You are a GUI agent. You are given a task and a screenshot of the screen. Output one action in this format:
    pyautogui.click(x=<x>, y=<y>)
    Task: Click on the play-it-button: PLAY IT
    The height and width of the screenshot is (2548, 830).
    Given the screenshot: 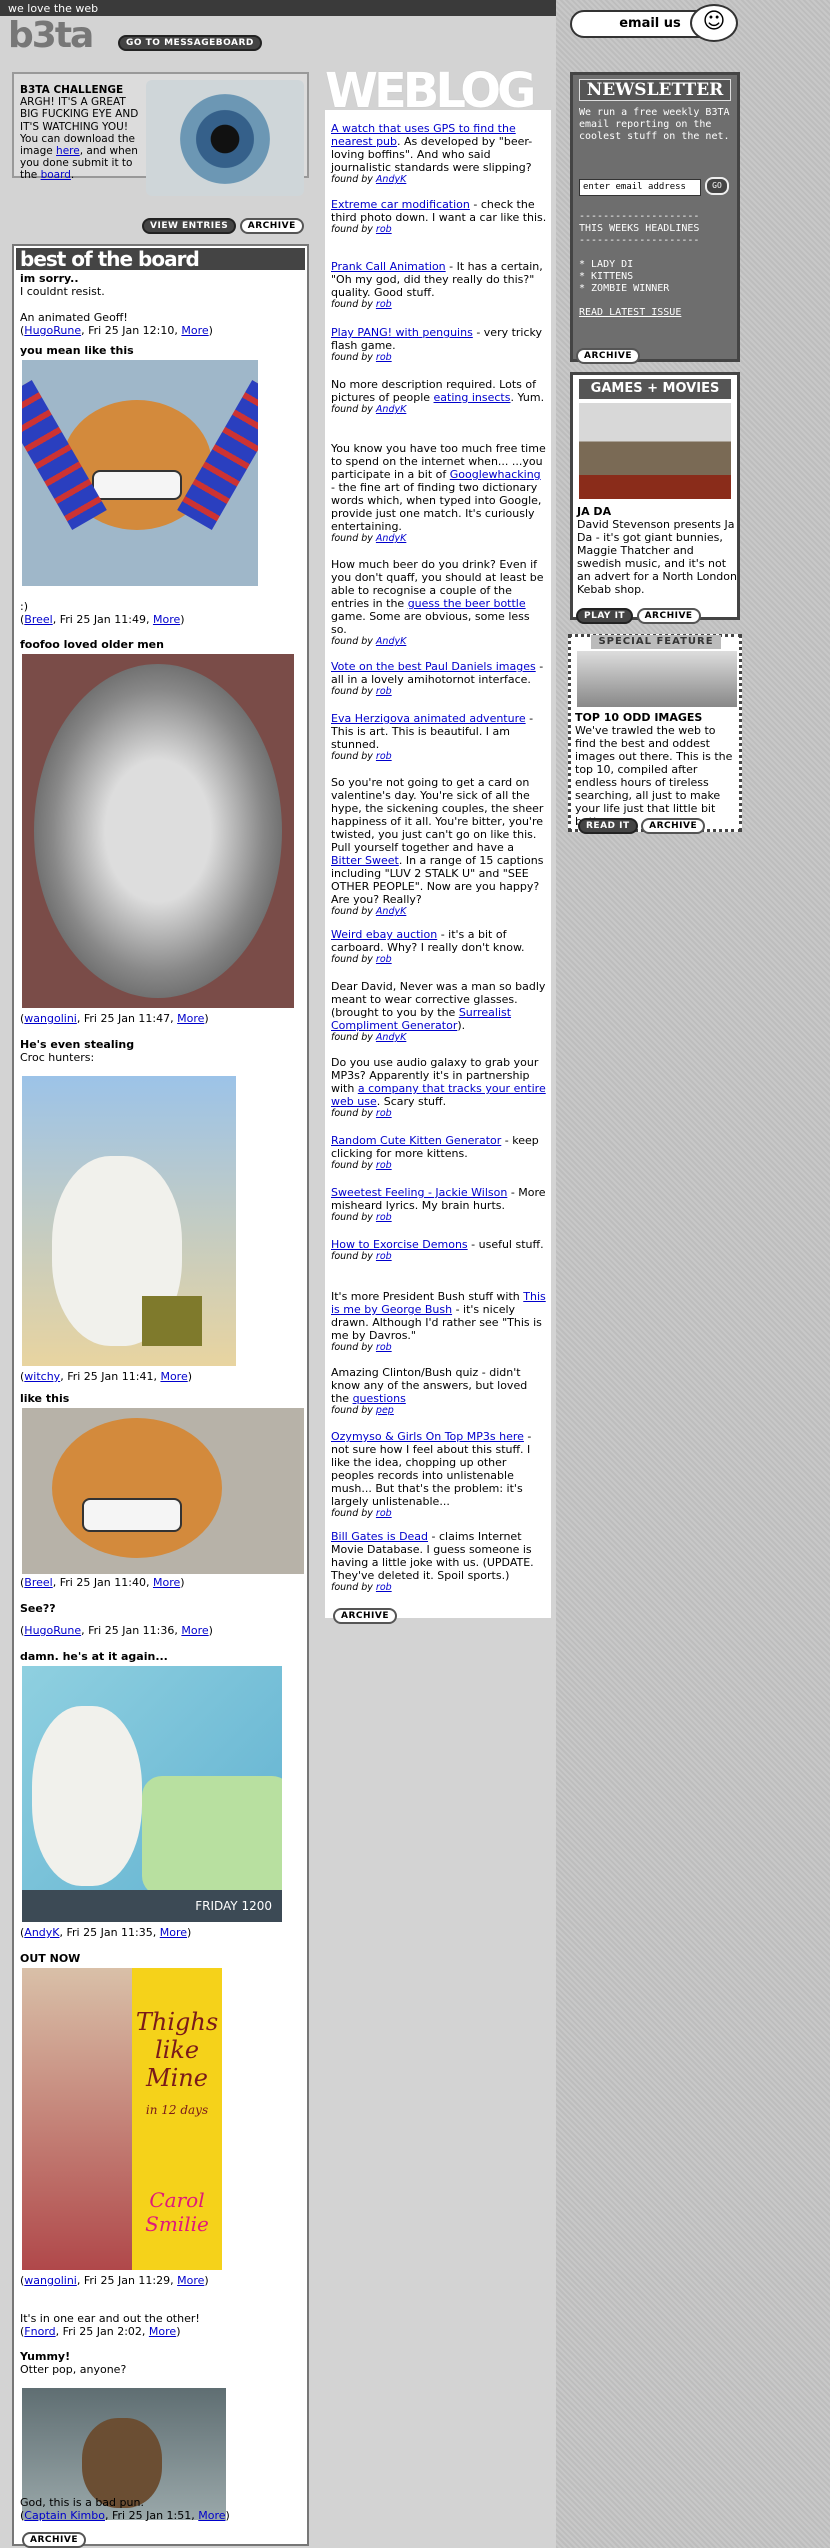 What is the action you would take?
    pyautogui.click(x=605, y=616)
    